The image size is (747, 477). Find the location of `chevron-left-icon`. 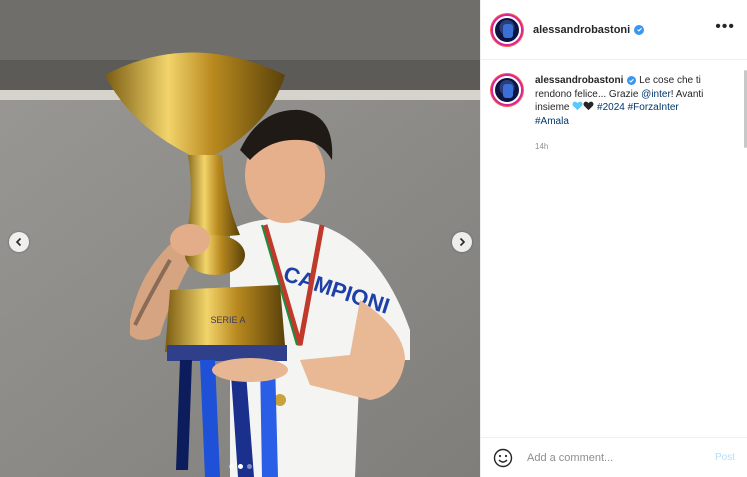

chevron-left-icon is located at coordinates (18, 242).